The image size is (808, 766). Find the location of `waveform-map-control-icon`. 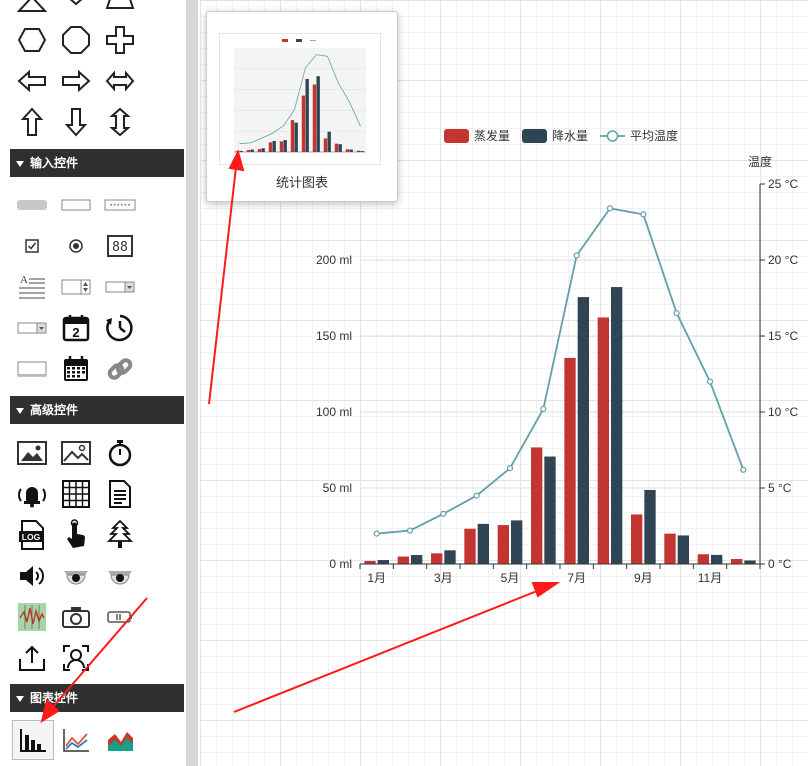

waveform-map-control-icon is located at coordinates (32, 617).